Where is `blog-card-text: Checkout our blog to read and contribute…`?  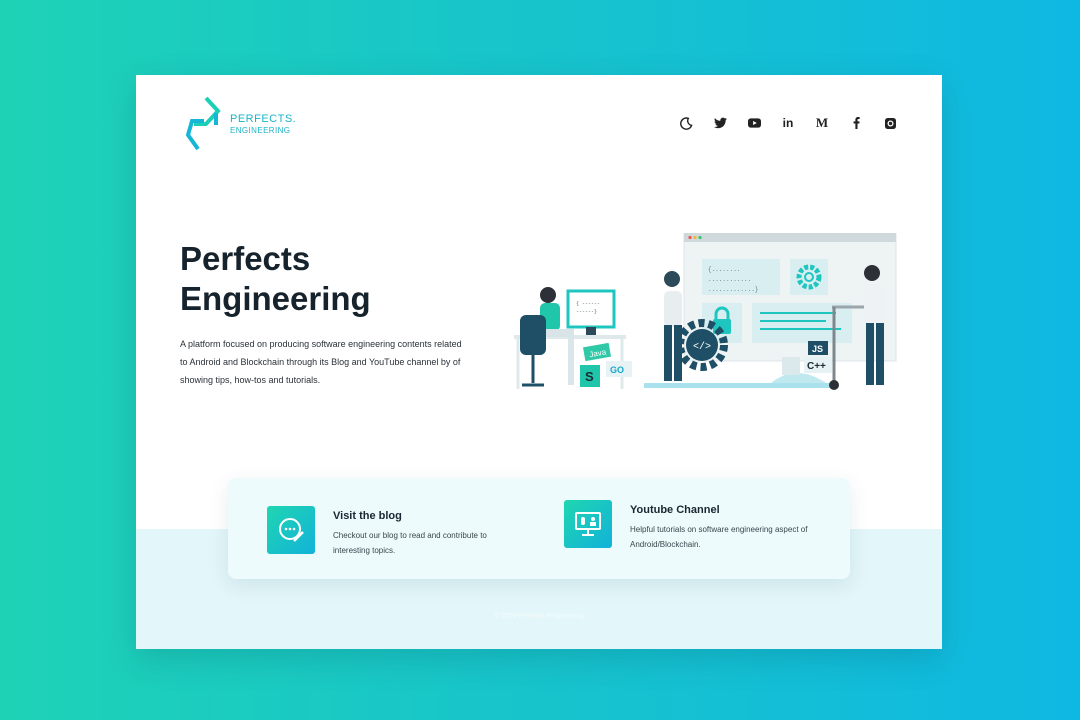
blog-card-text: Checkout our blog to read and contribute… is located at coordinates (410, 543).